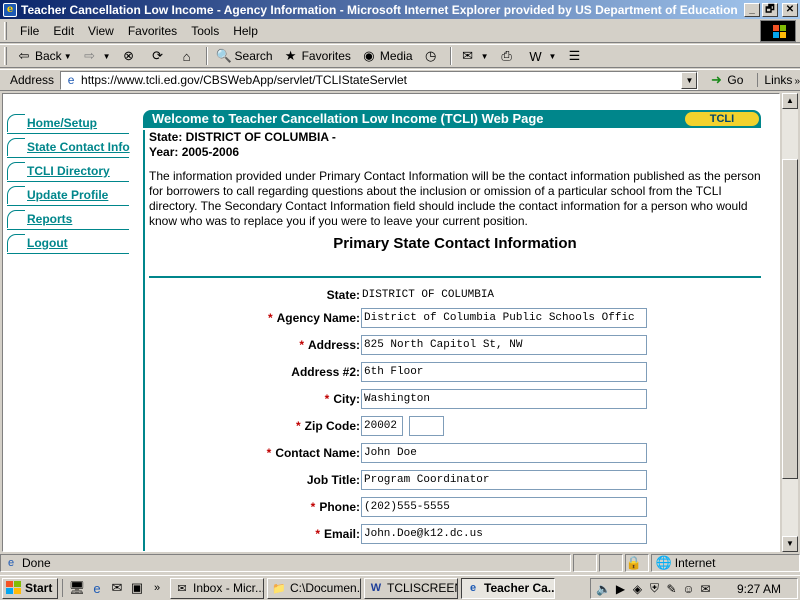 This screenshot has width=800, height=600. I want to click on menu-file: File, so click(29, 31).